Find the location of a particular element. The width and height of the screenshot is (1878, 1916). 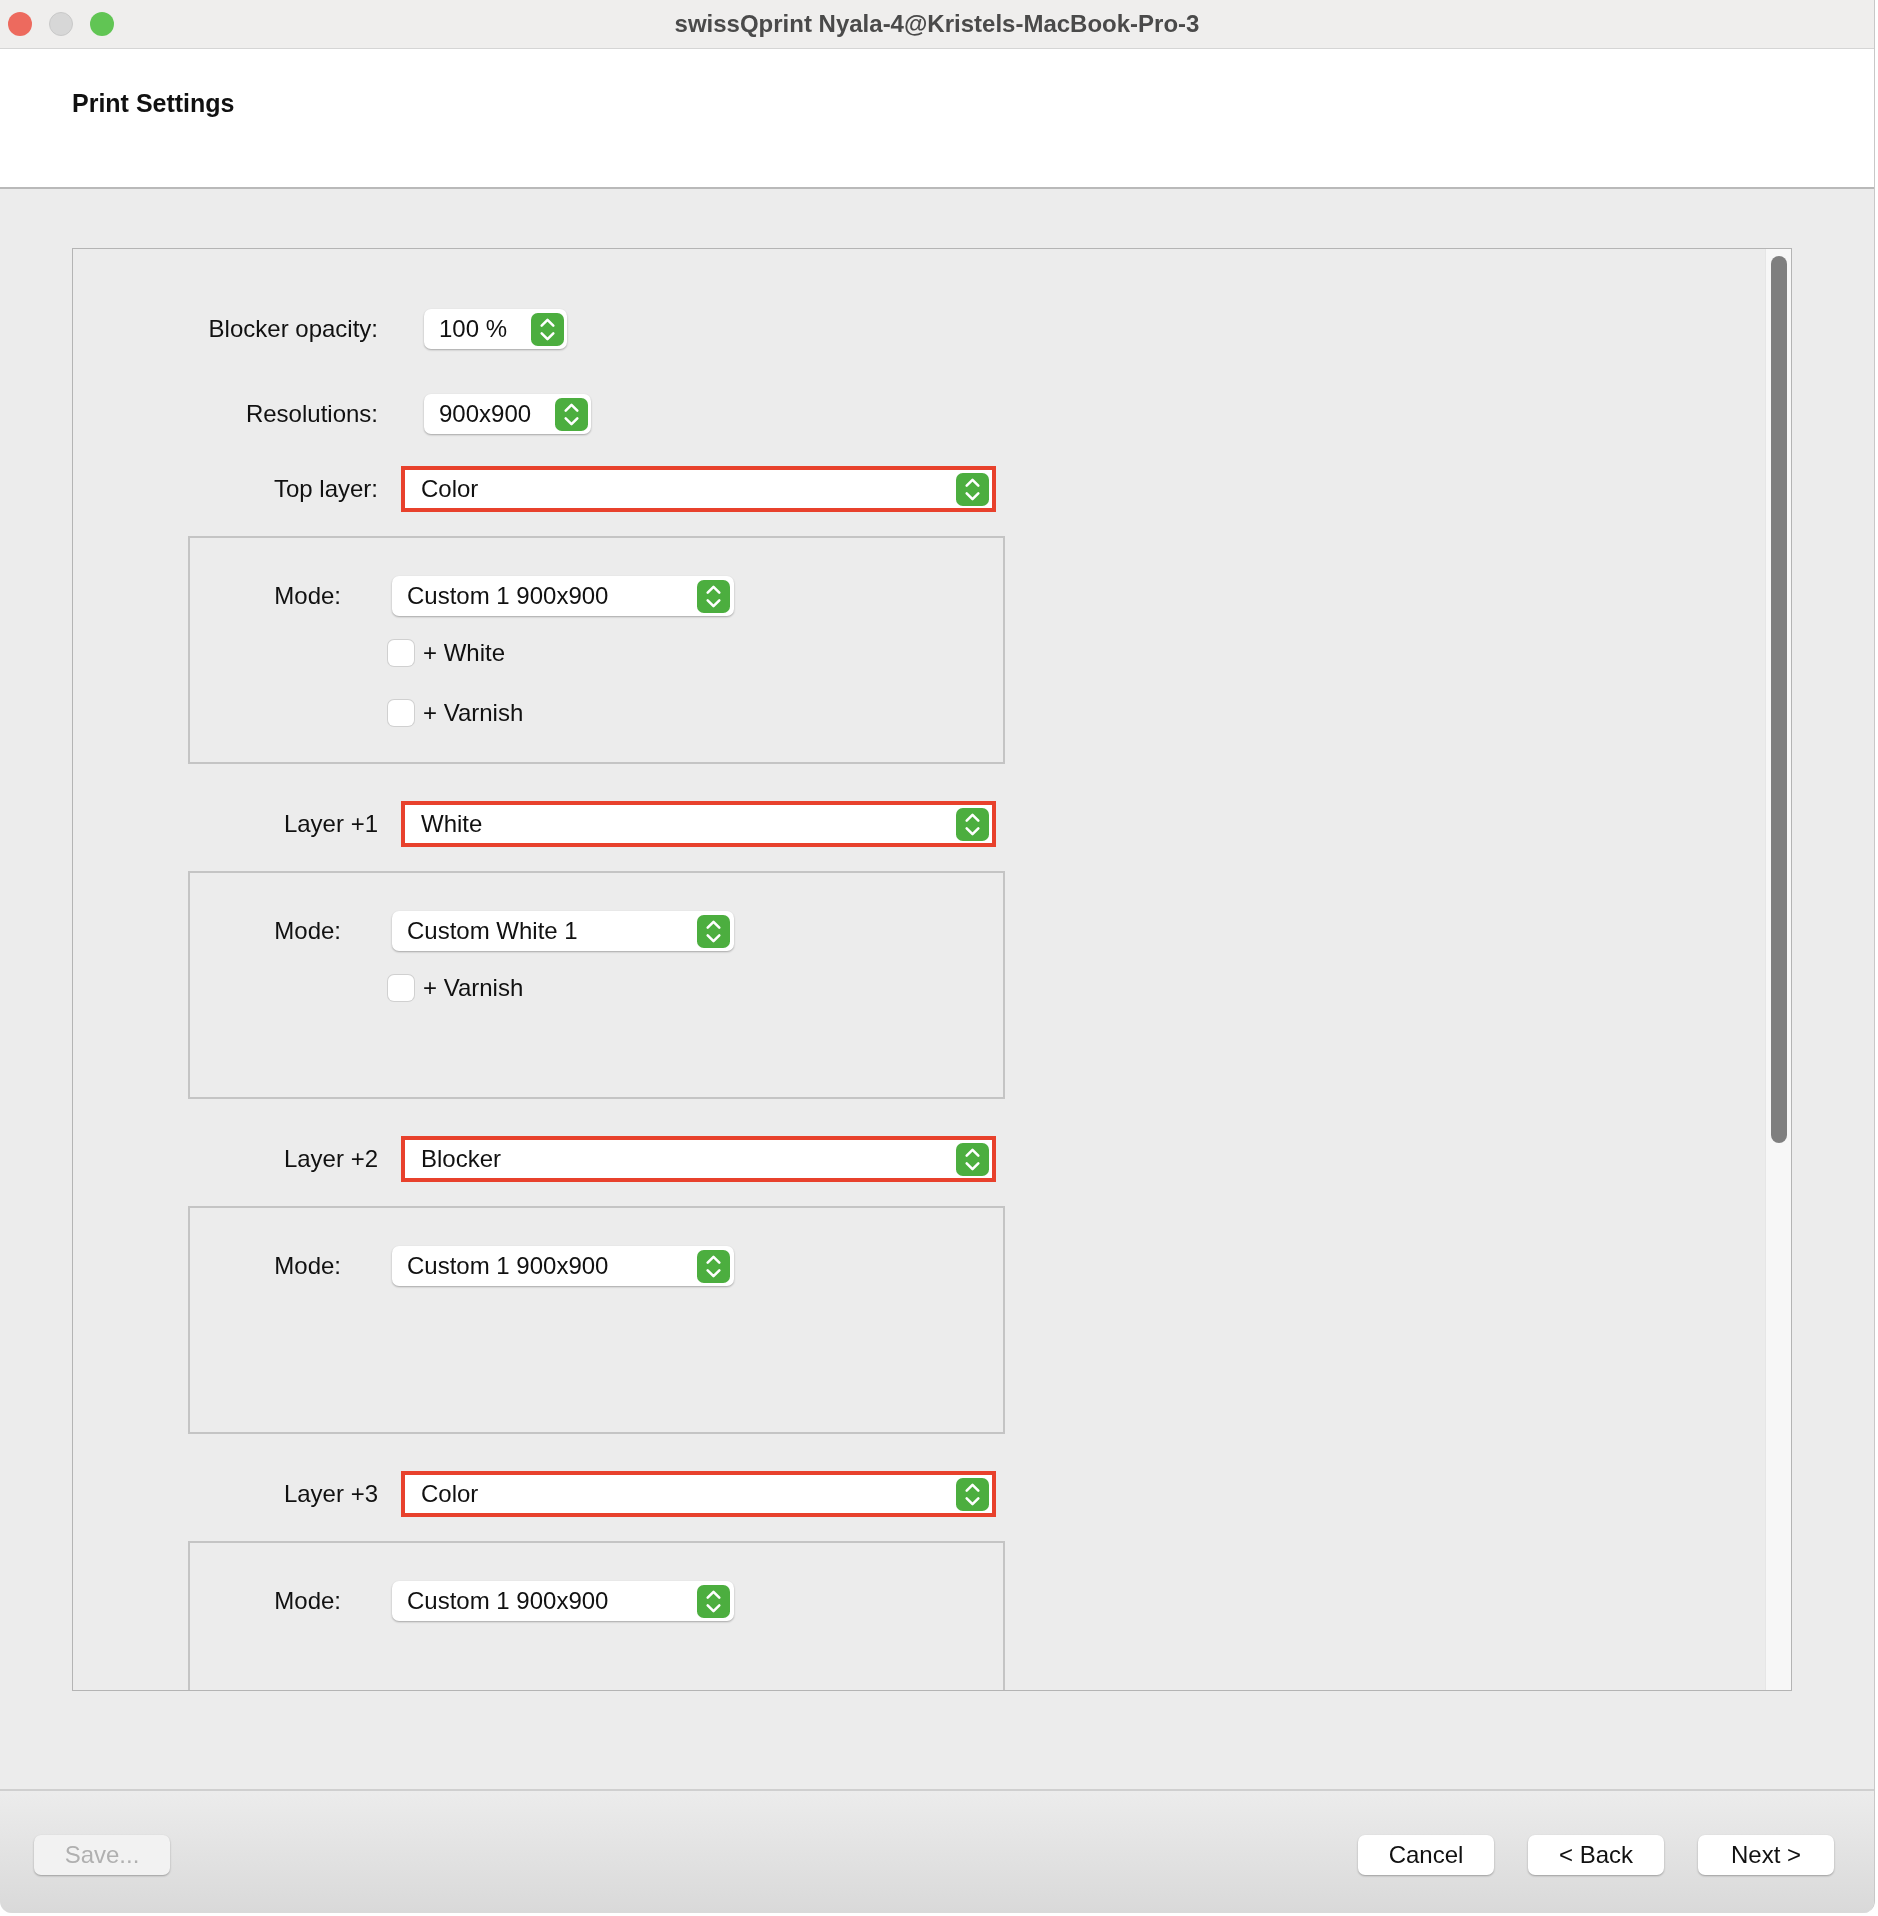

field-label: Top layer: is located at coordinates (325, 489).